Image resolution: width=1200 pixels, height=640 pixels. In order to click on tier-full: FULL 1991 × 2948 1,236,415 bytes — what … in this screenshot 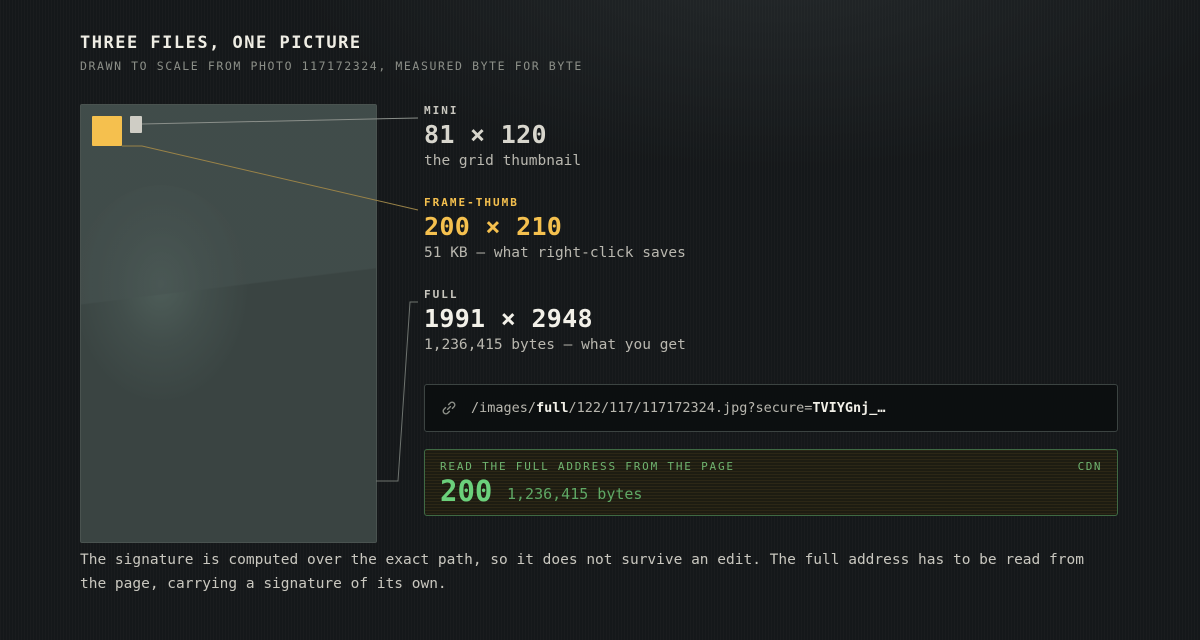, I will do `click(555, 320)`.